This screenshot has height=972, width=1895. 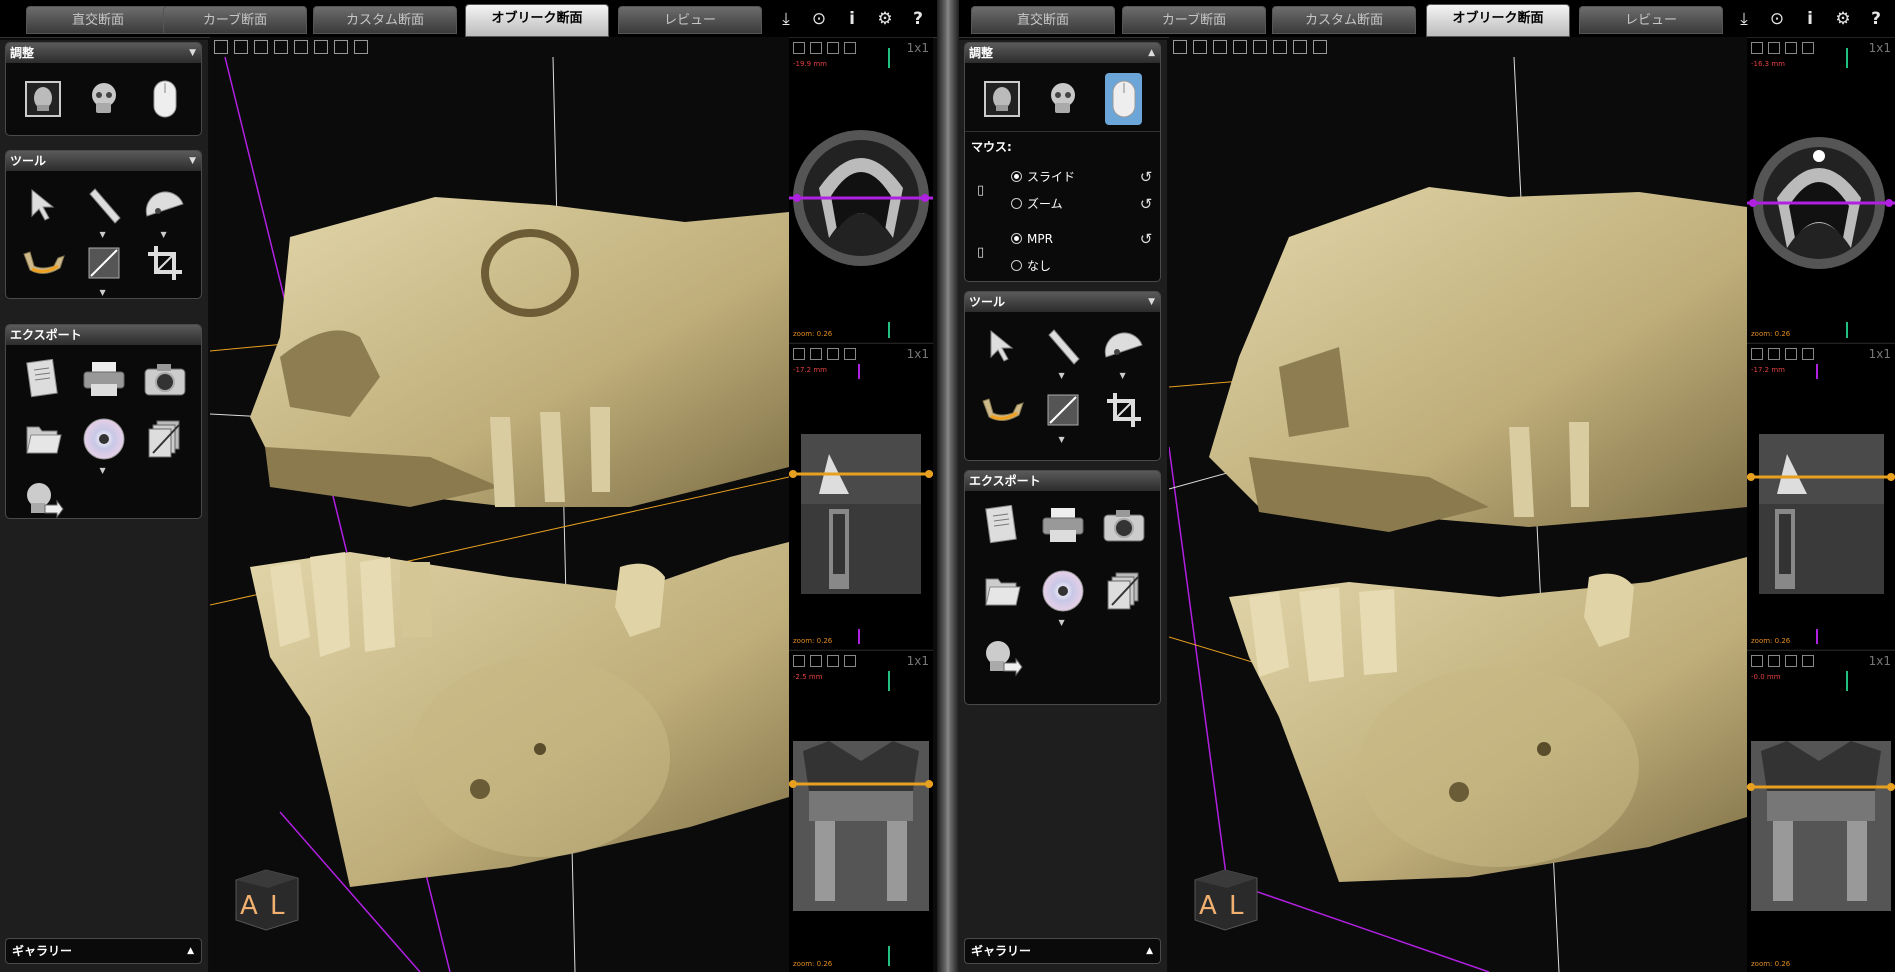 What do you see at coordinates (1062, 350) in the screenshot?
I see `measure-tool: ▼` at bounding box center [1062, 350].